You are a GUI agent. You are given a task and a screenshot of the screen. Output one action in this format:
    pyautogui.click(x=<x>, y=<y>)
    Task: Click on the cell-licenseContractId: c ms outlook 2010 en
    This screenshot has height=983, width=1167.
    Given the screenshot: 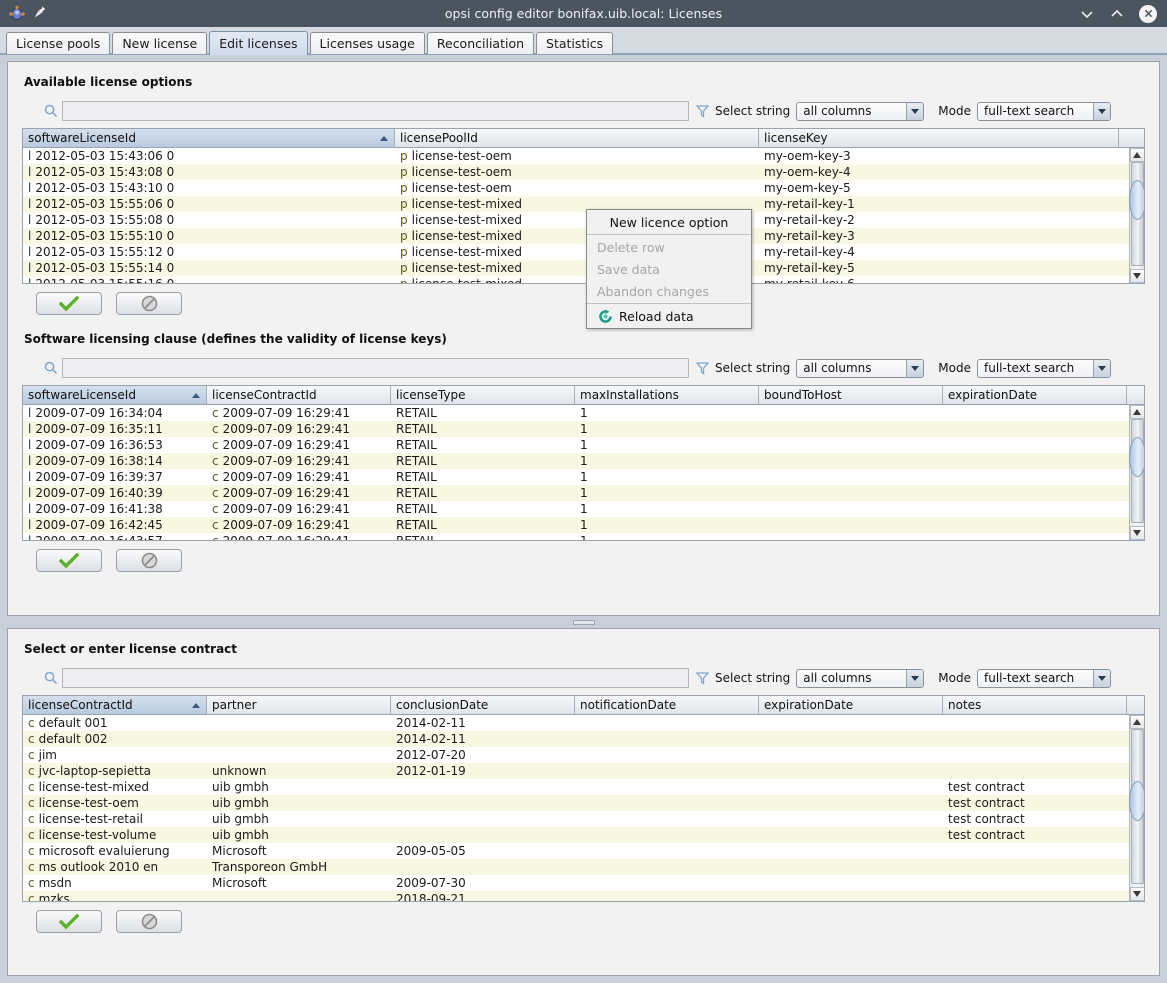 What is the action you would take?
    pyautogui.click(x=115, y=867)
    